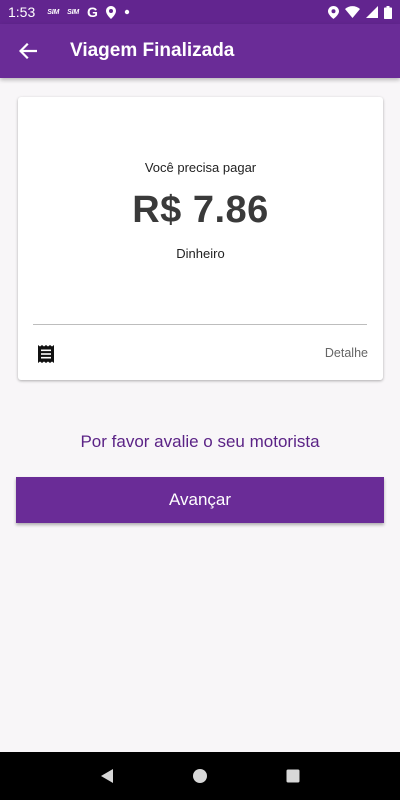 Image resolution: width=400 pixels, height=800 pixels. I want to click on payment-amount: R$ 7.86, so click(200, 210).